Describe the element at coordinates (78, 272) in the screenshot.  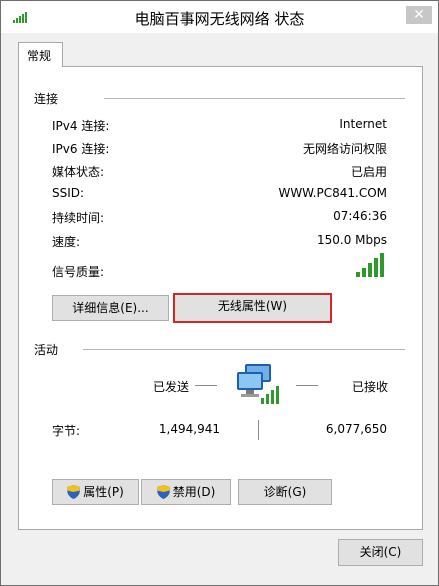
I see `signal-quality-label: 信号质量:` at that location.